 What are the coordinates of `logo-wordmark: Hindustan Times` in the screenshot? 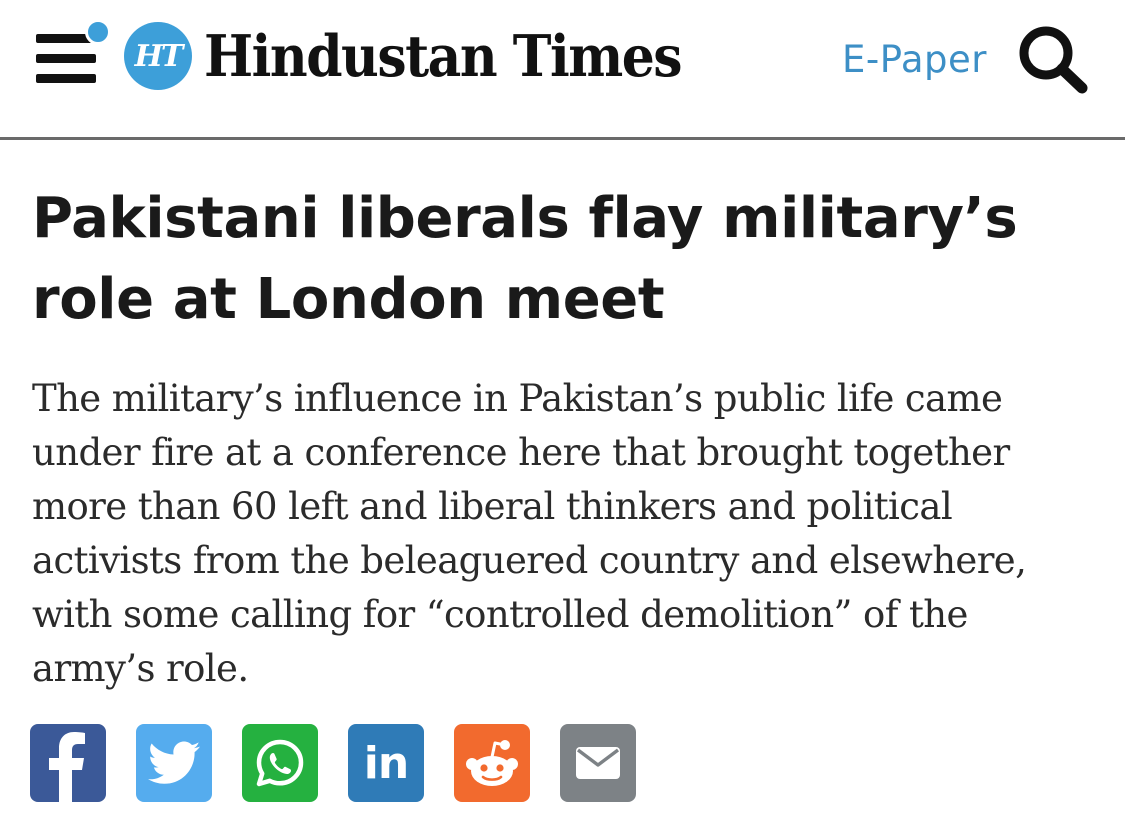 It's located at (443, 56).